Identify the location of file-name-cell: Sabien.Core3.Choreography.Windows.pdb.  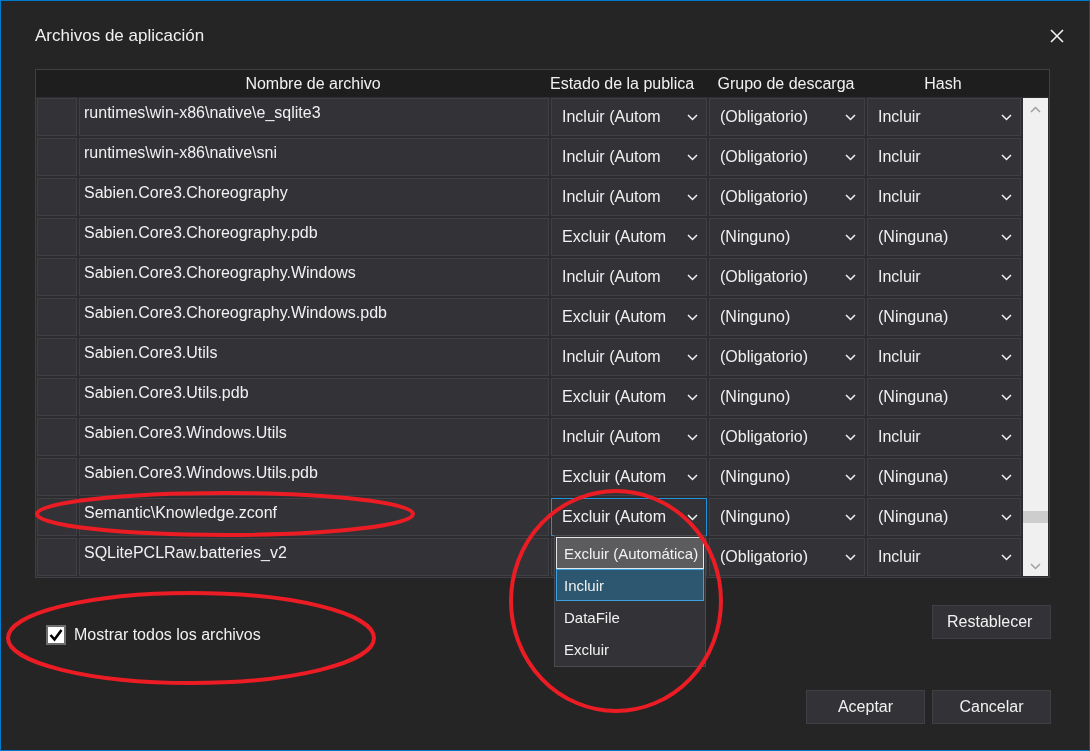
(314, 317).